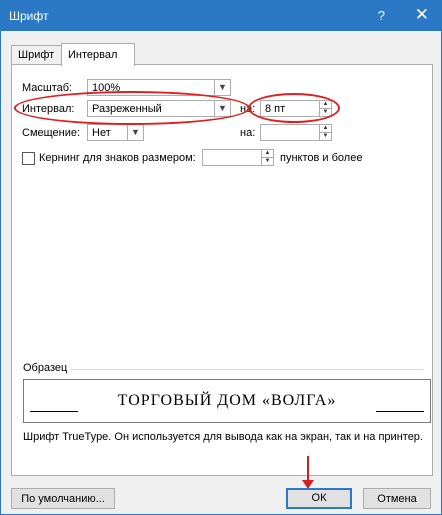 This screenshot has height=515, width=442. What do you see at coordinates (321, 158) in the screenshot?
I see `kerning-suffix: пунктов и более` at bounding box center [321, 158].